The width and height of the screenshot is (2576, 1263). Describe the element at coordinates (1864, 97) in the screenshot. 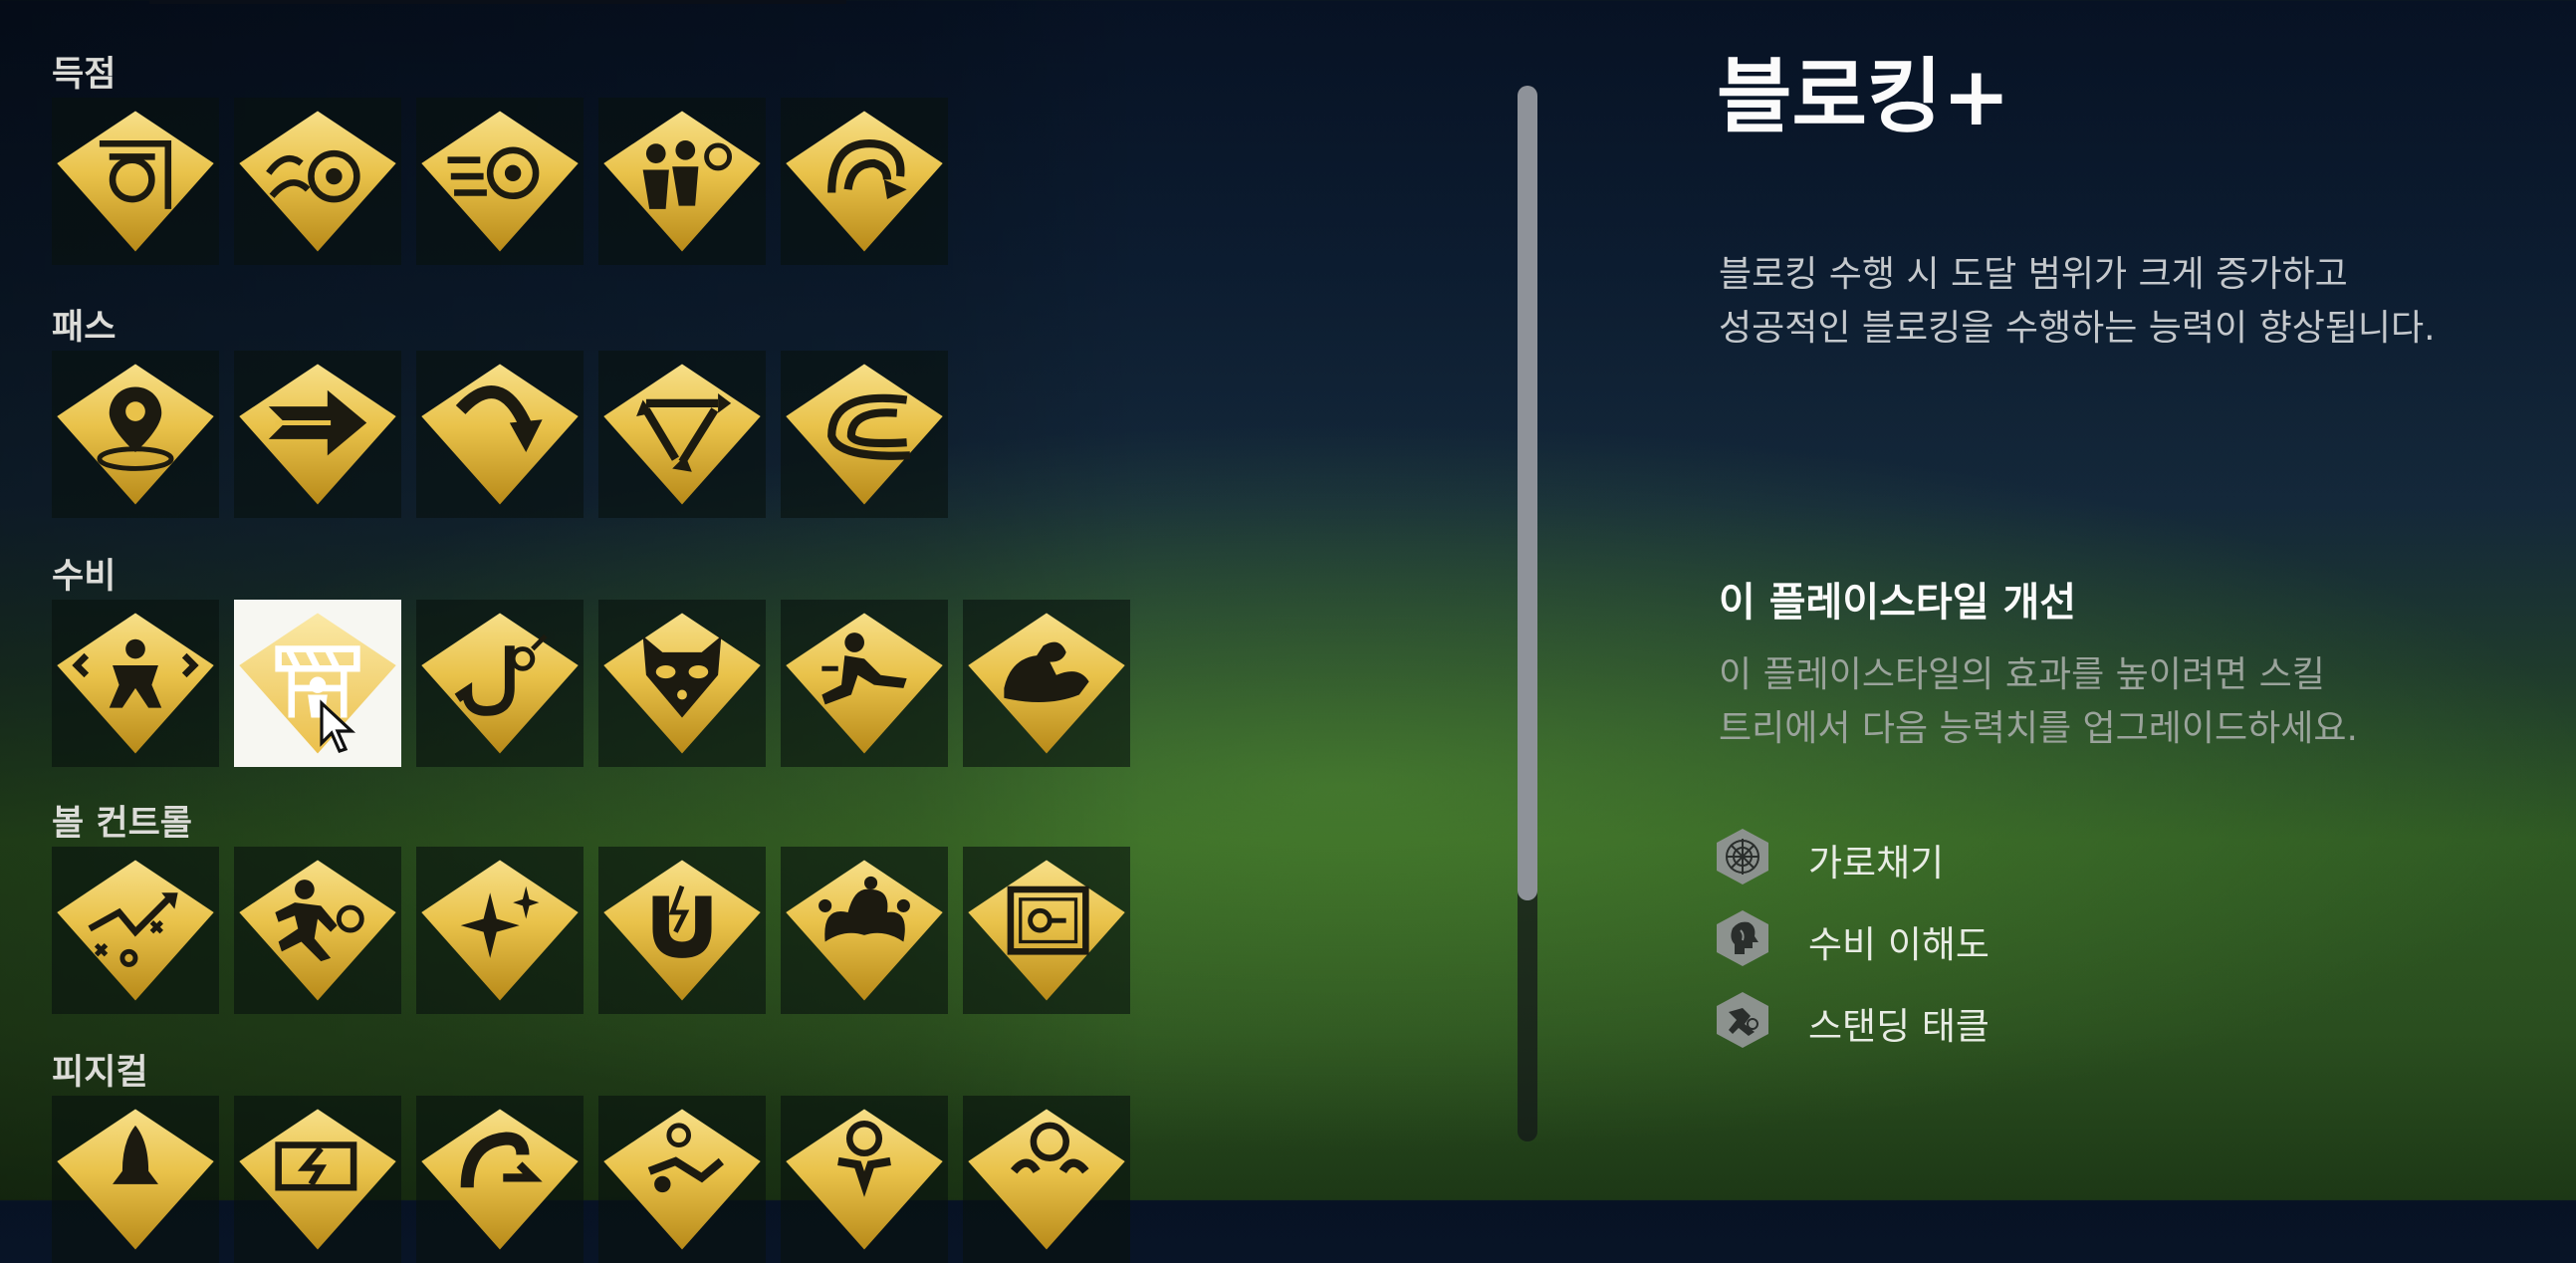

I see `playstyle-title: 블로킹+` at that location.